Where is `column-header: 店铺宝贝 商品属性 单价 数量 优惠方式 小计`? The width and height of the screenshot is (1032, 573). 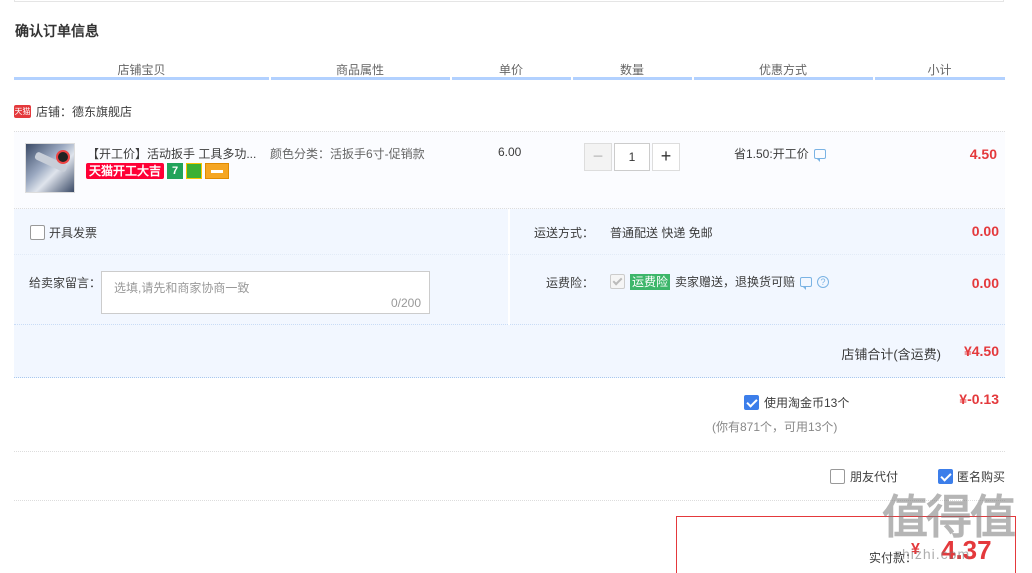
column-header: 店铺宝贝 商品属性 单价 数量 优惠方式 小计 is located at coordinates (509, 69).